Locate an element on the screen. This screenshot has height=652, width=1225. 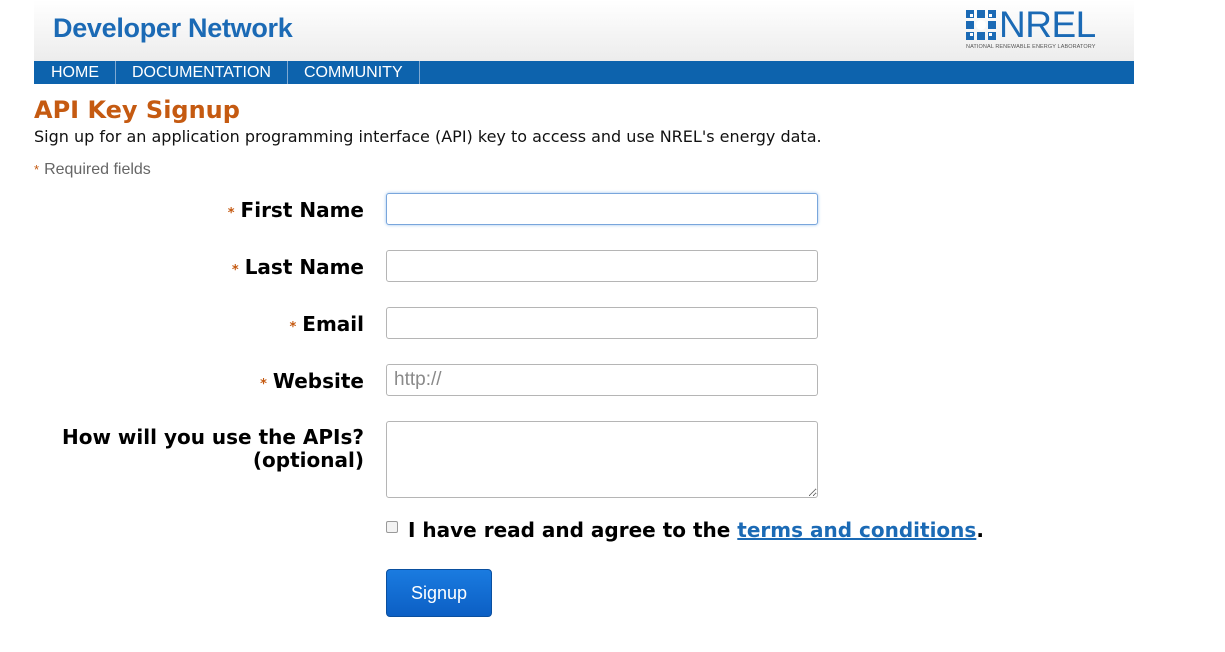
page-title: API Key Signup is located at coordinates (137, 110).